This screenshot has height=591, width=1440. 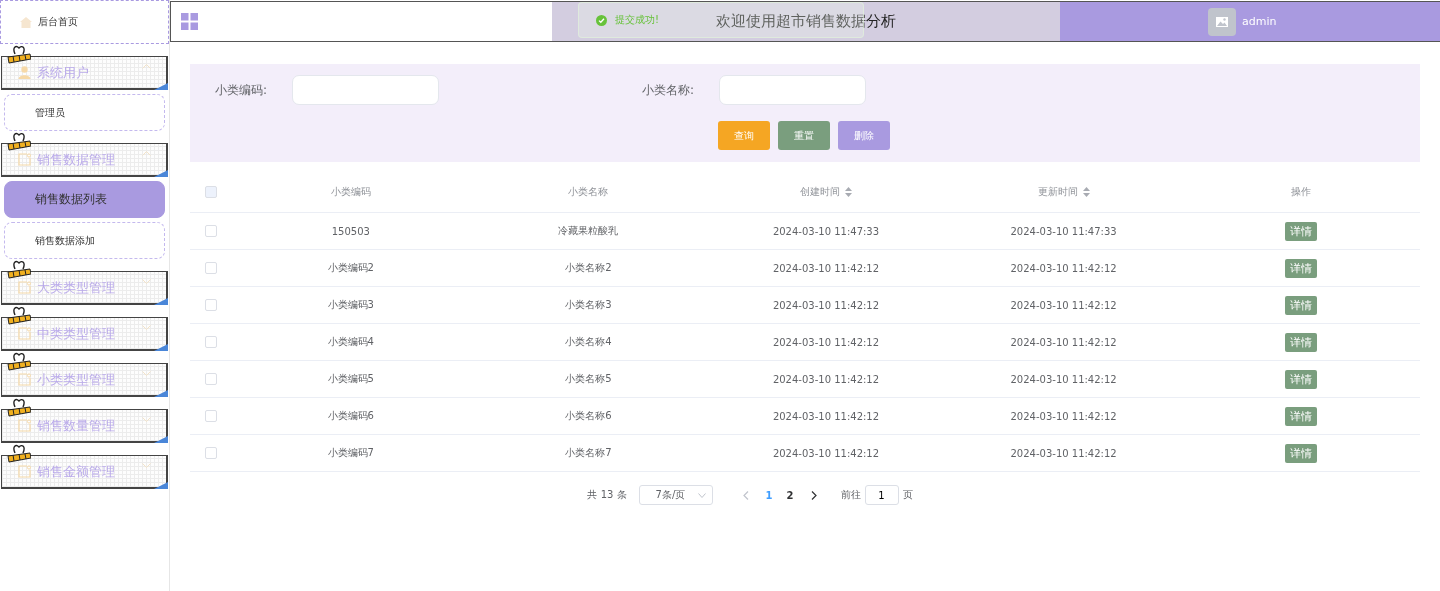 I want to click on column-header: 更新时间, so click(x=1057, y=191).